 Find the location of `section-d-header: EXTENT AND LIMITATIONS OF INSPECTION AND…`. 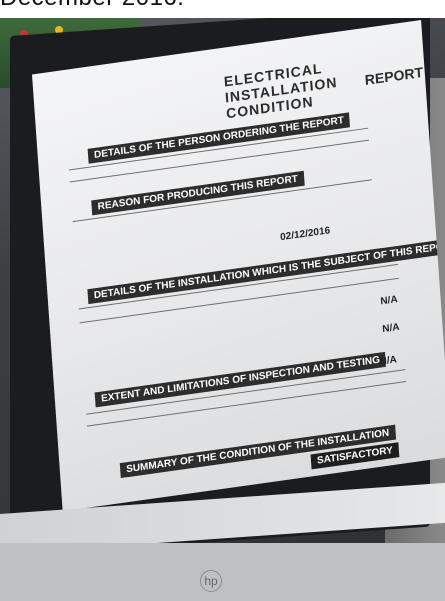

section-d-header: EXTENT AND LIMITATIONS OF INSPECTION AND… is located at coordinates (240, 379).